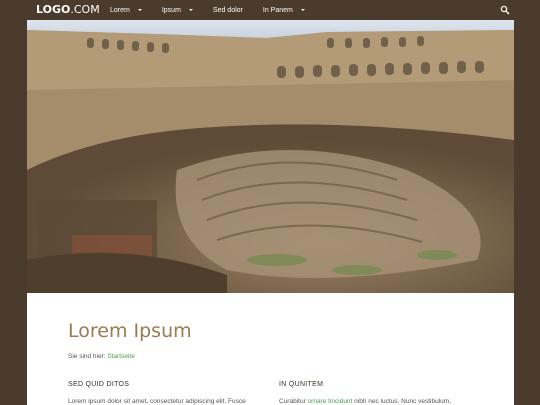  What do you see at coordinates (126, 10) in the screenshot?
I see `nav-item-lorem: Lorem` at bounding box center [126, 10].